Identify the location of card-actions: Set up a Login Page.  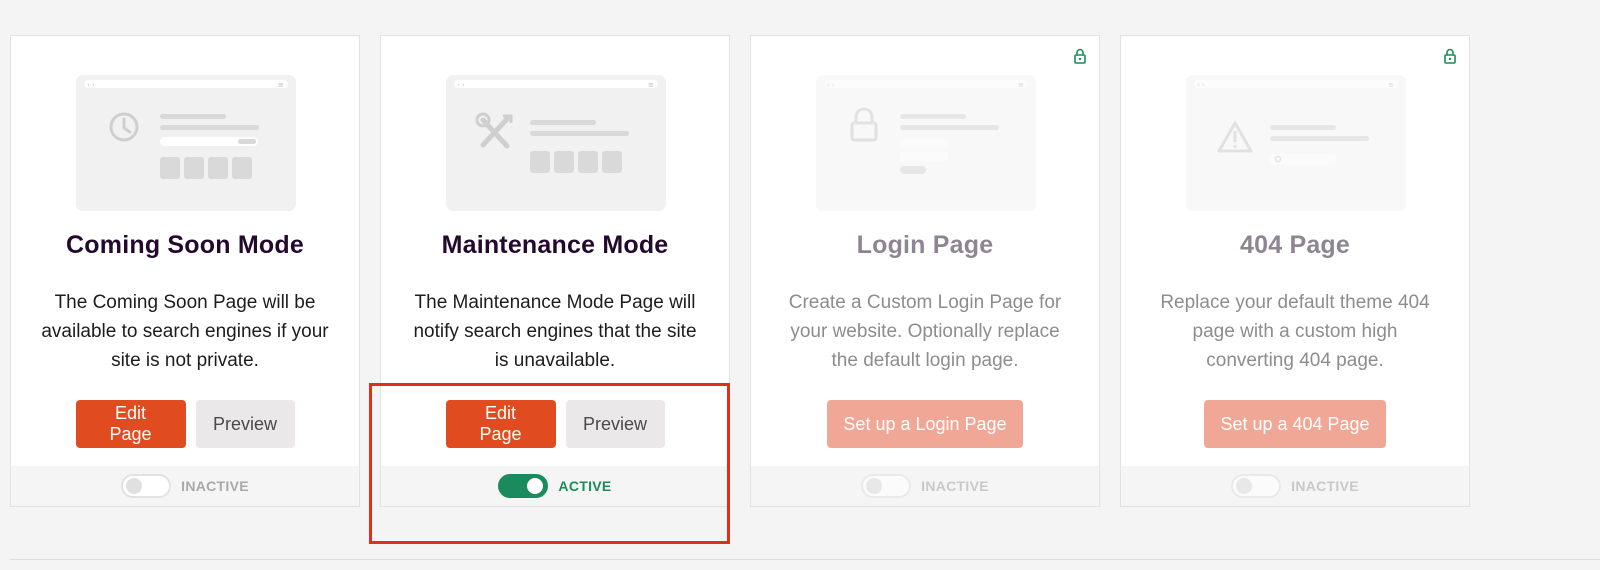
(925, 424).